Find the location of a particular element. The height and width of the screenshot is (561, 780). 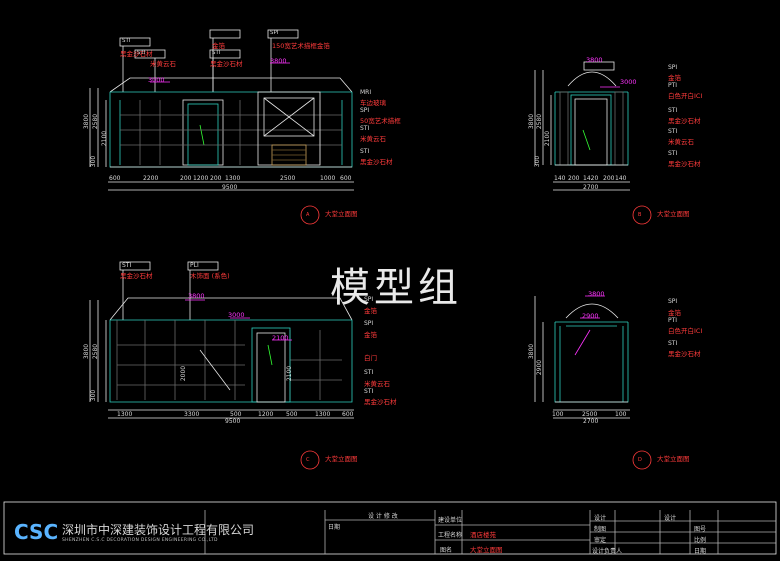

tag-text: MRI is located at coordinates (366, 92).